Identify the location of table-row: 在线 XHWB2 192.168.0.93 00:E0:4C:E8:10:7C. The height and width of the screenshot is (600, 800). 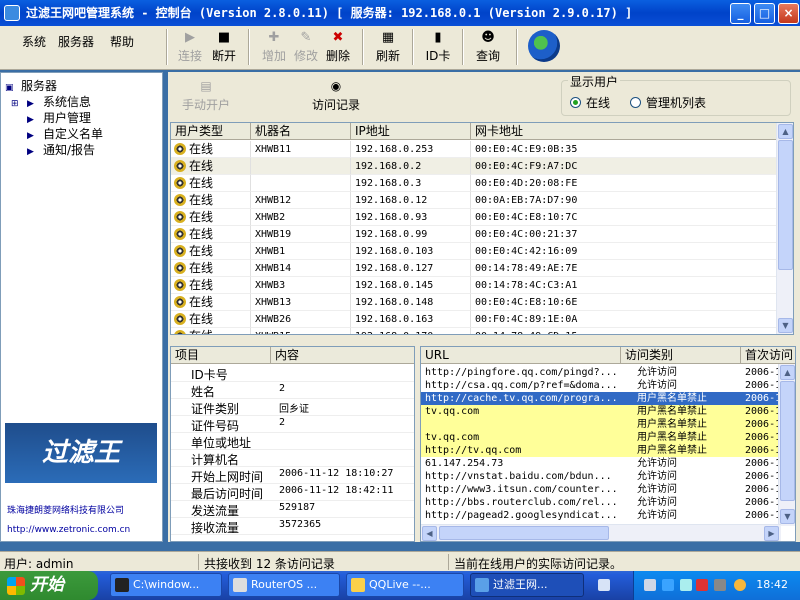
(474, 217).